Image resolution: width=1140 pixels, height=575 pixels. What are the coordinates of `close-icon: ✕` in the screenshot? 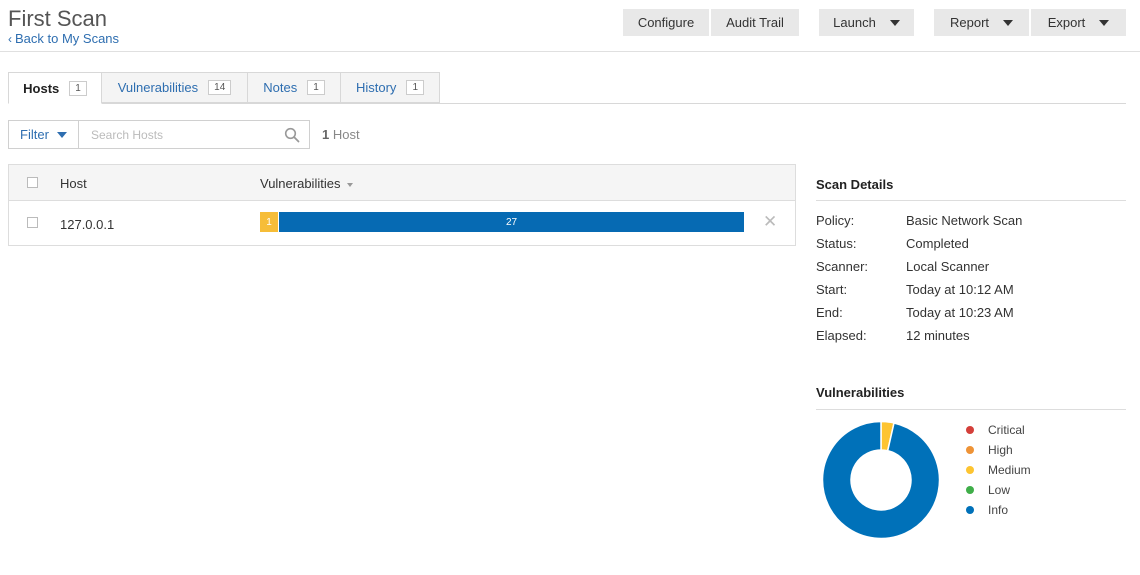 It's located at (770, 221).